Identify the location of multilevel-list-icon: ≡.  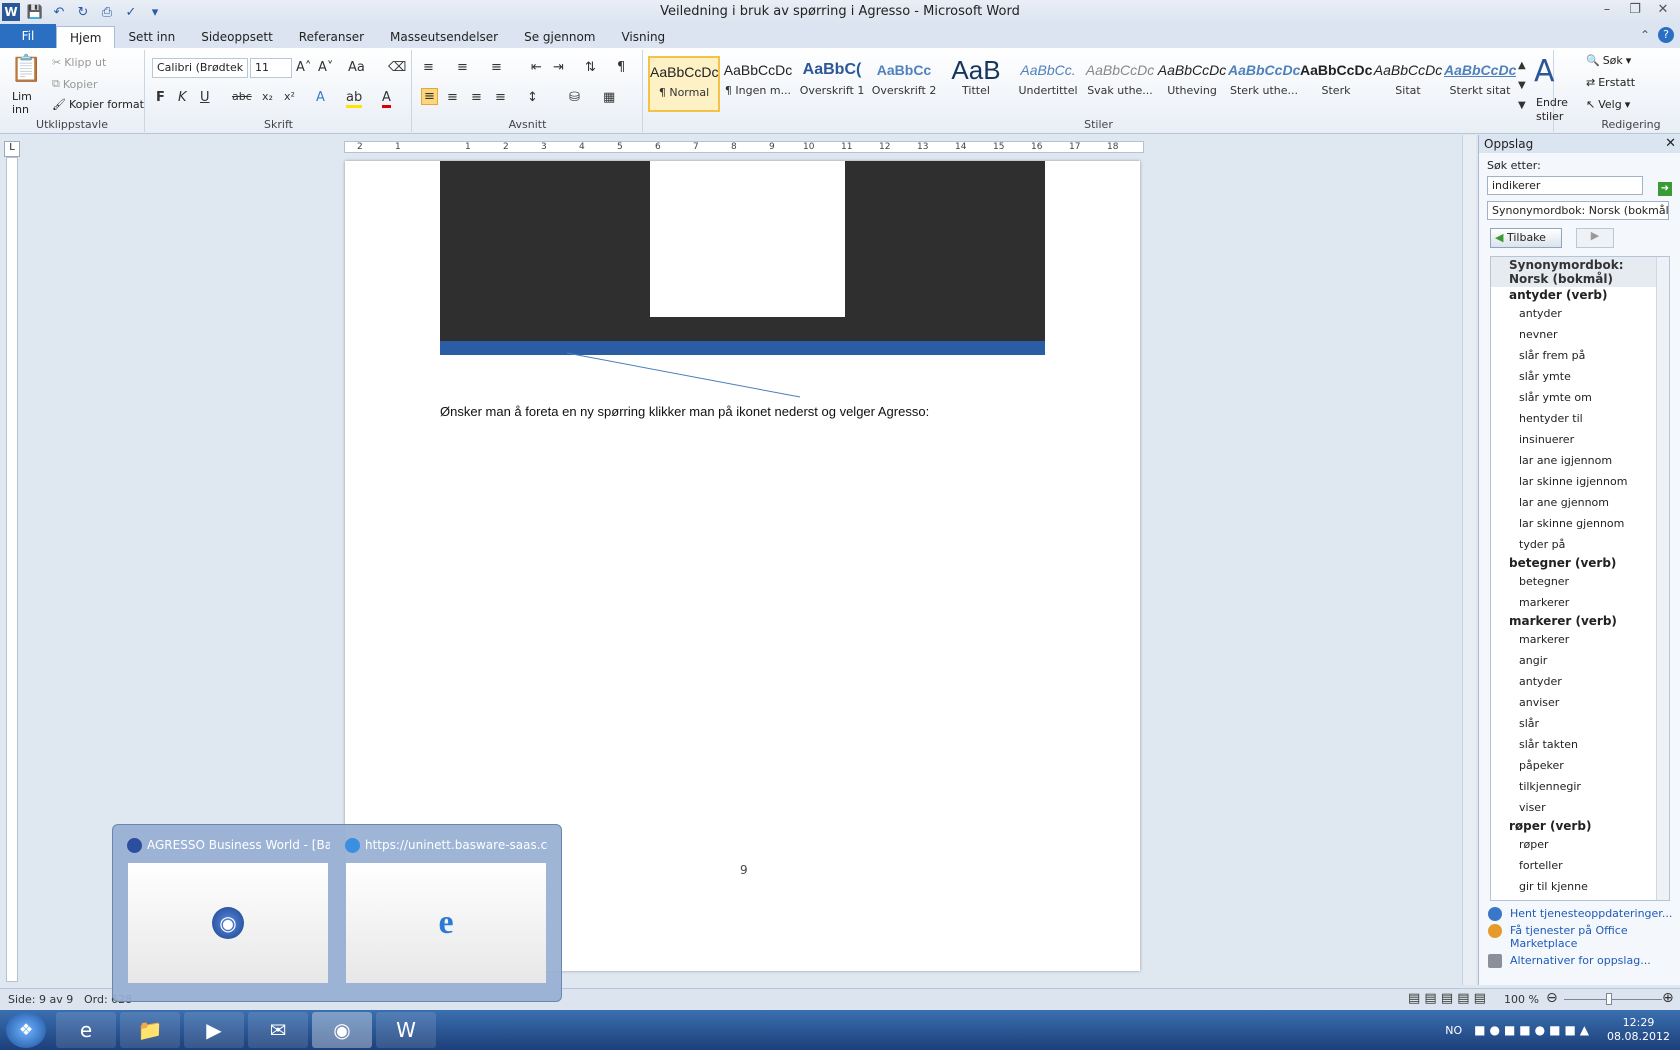
(496, 67).